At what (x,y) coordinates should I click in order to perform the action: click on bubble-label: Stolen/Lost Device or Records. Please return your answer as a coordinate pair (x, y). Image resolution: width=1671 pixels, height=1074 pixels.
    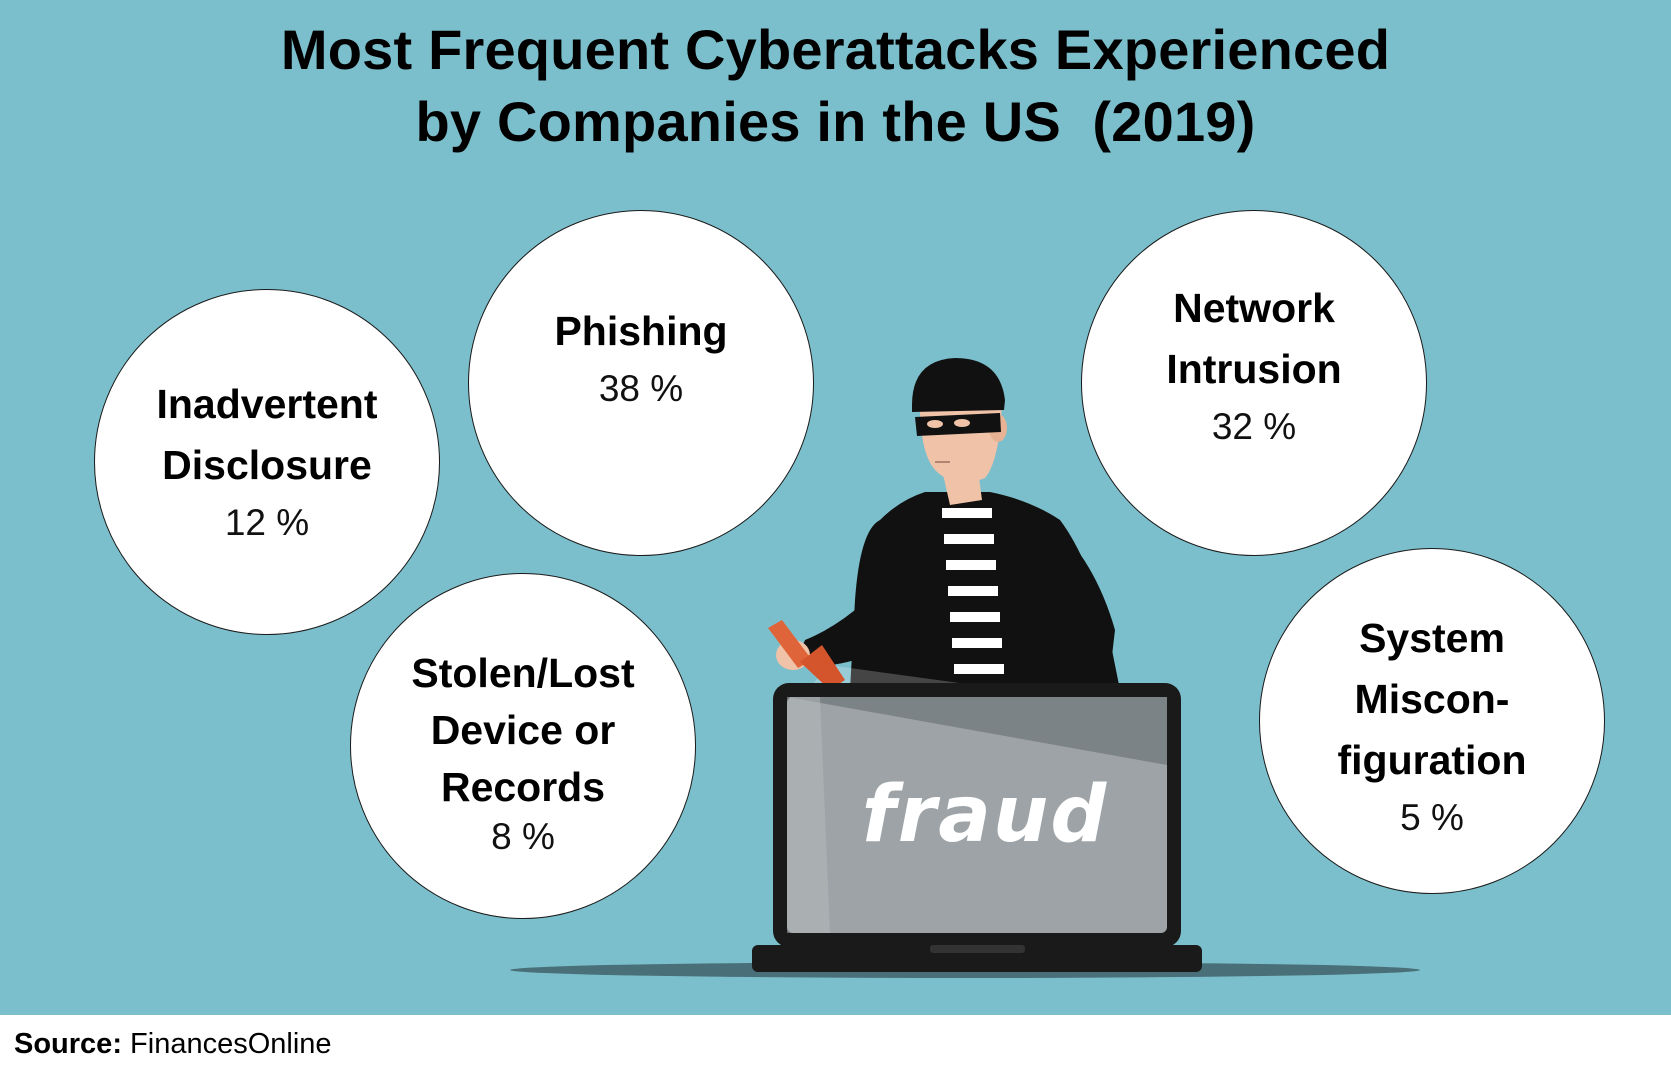
    Looking at the image, I should click on (523, 729).